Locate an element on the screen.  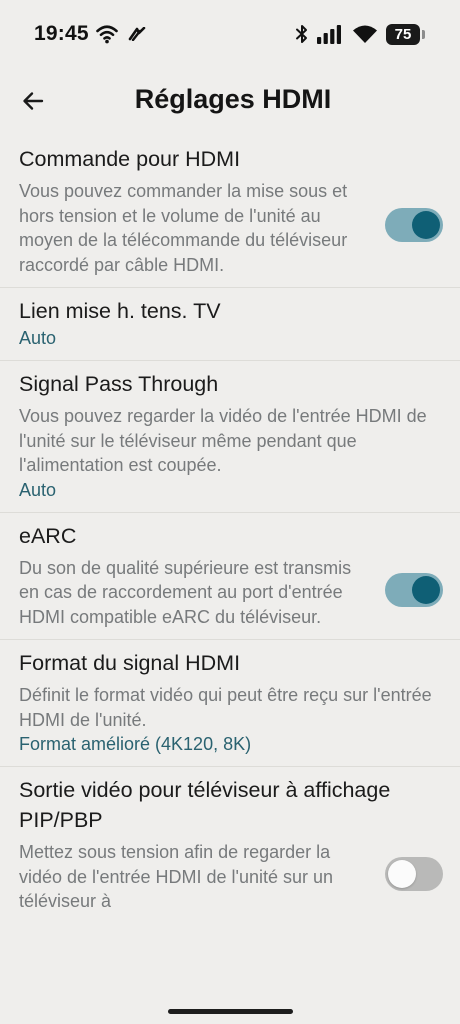
setting-title: Commande pour HDMI is located at coordinates (130, 159).